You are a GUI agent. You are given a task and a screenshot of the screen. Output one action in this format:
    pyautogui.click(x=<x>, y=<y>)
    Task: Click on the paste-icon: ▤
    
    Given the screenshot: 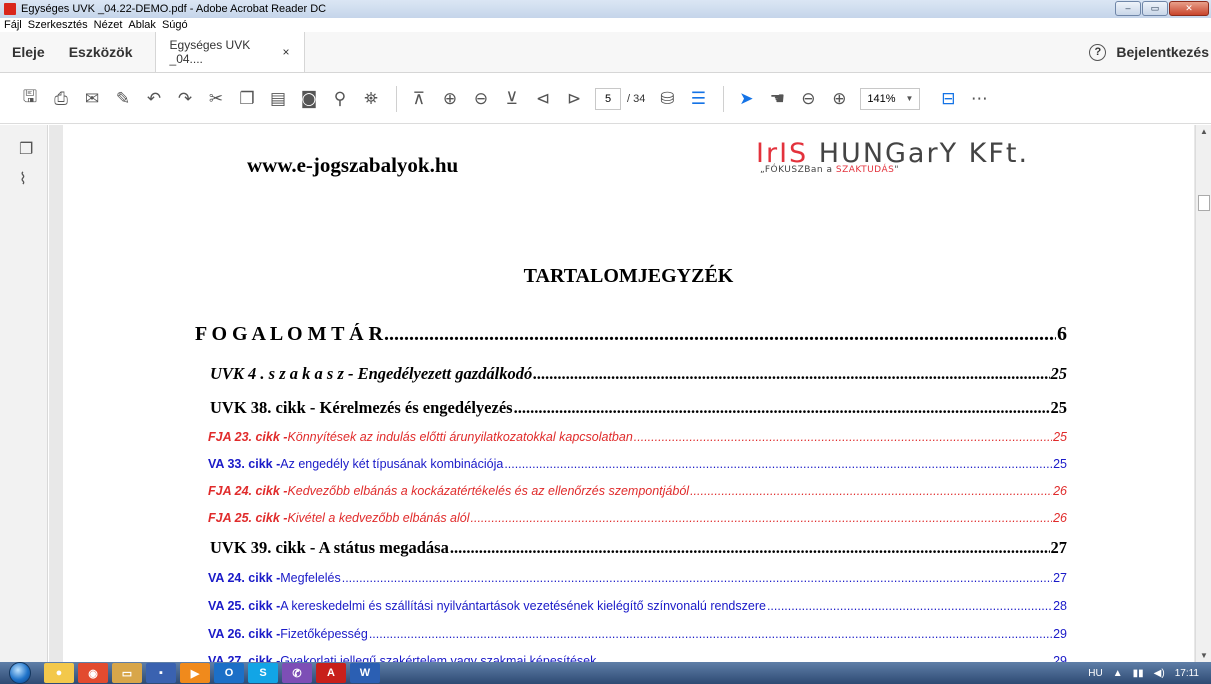 What is the action you would take?
    pyautogui.click(x=278, y=99)
    